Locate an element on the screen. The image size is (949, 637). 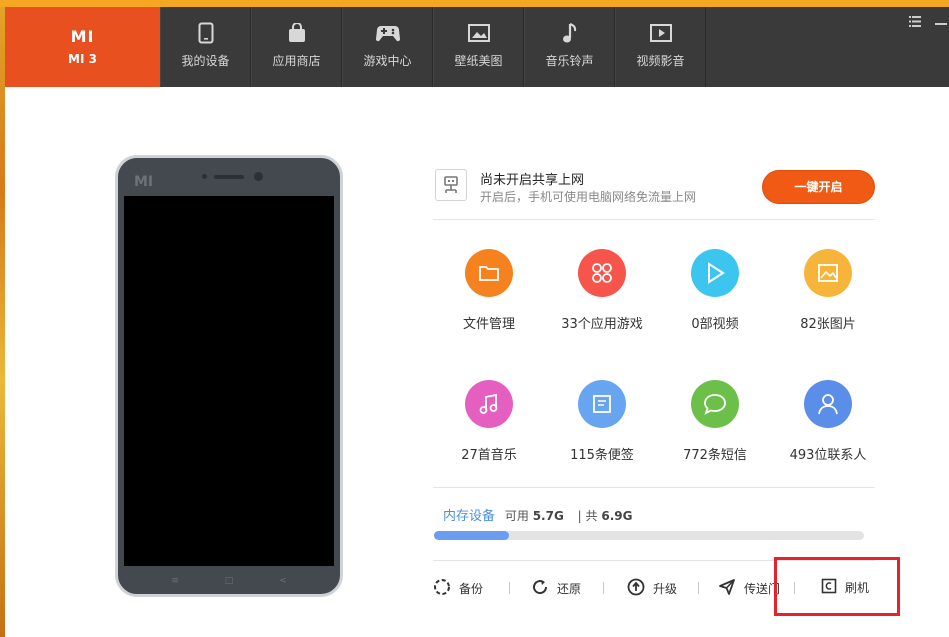
nav-label: 音乐铃声 is located at coordinates (569, 61).